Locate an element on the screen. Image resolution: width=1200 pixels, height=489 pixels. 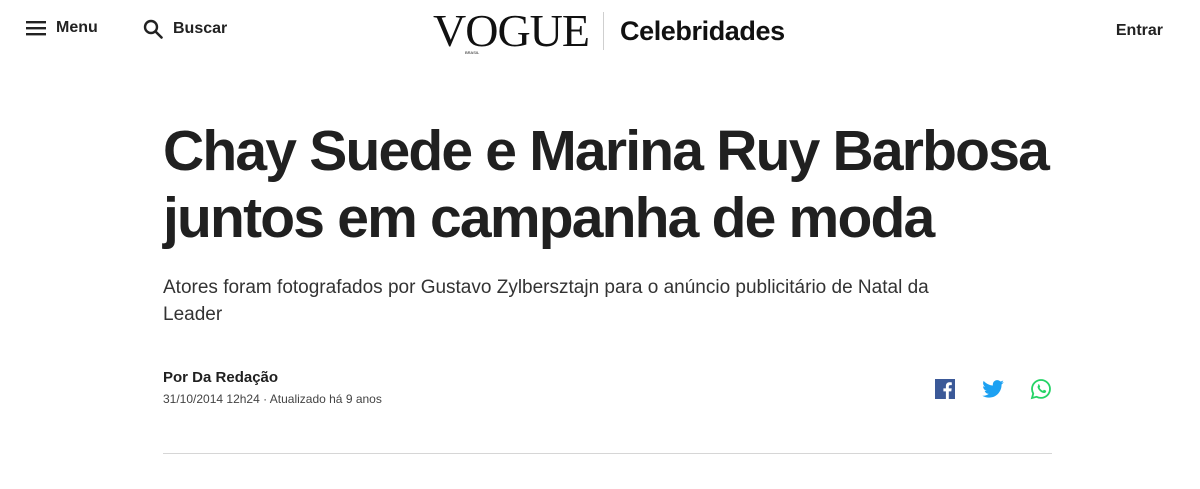
menu-label: Menu is located at coordinates (77, 27).